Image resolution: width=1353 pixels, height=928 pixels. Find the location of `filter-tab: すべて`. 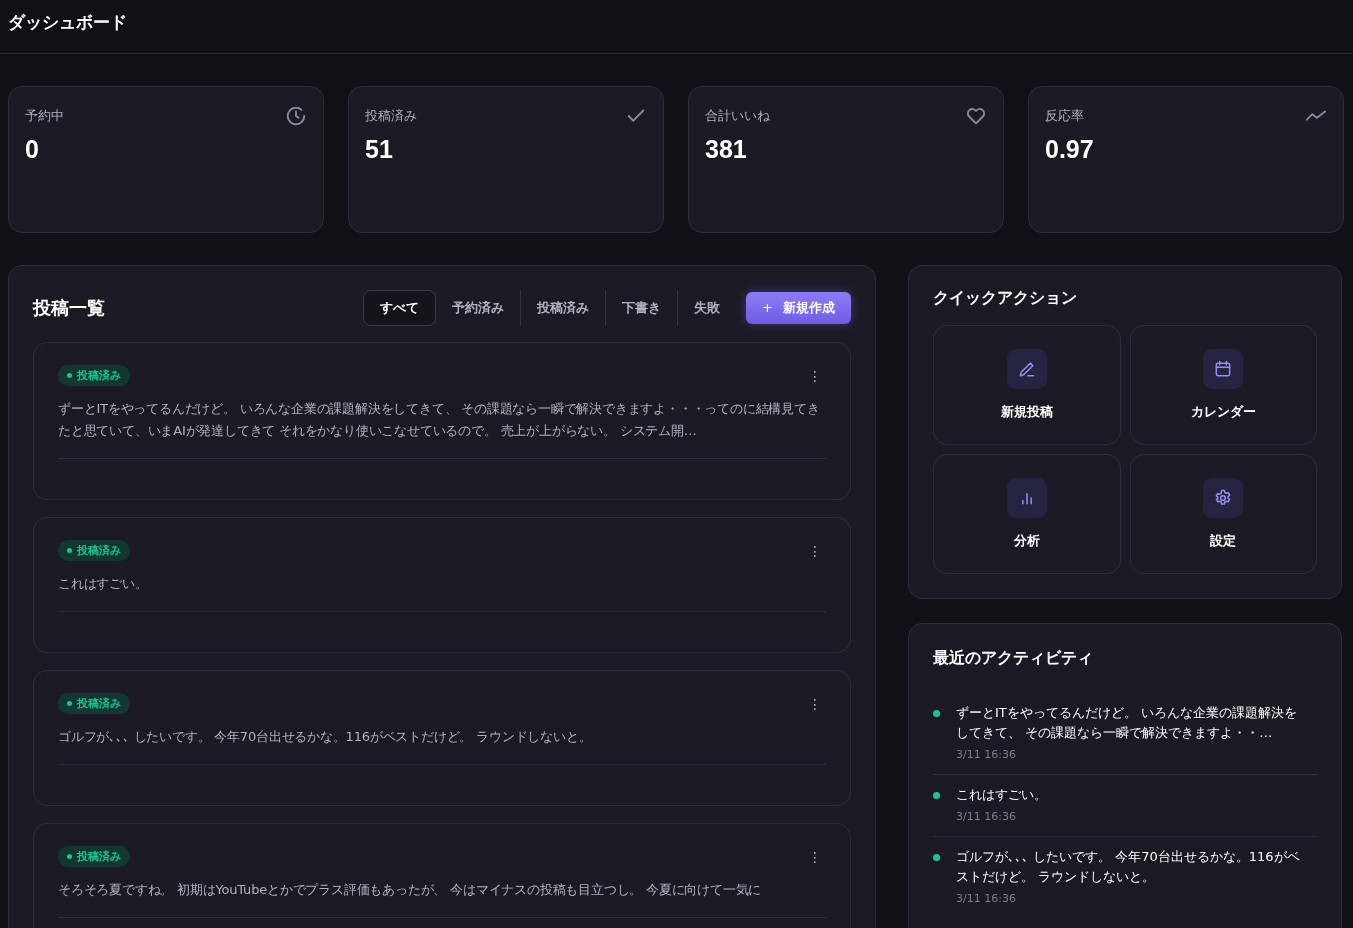

filter-tab: すべて is located at coordinates (400, 308).